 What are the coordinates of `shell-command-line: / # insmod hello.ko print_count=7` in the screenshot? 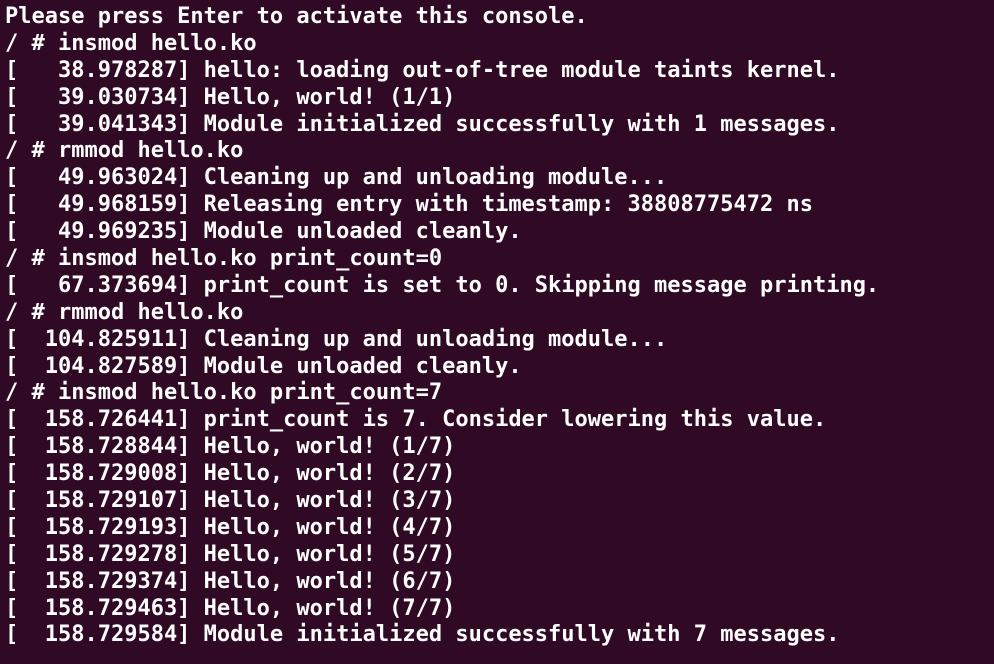 It's located at (224, 393).